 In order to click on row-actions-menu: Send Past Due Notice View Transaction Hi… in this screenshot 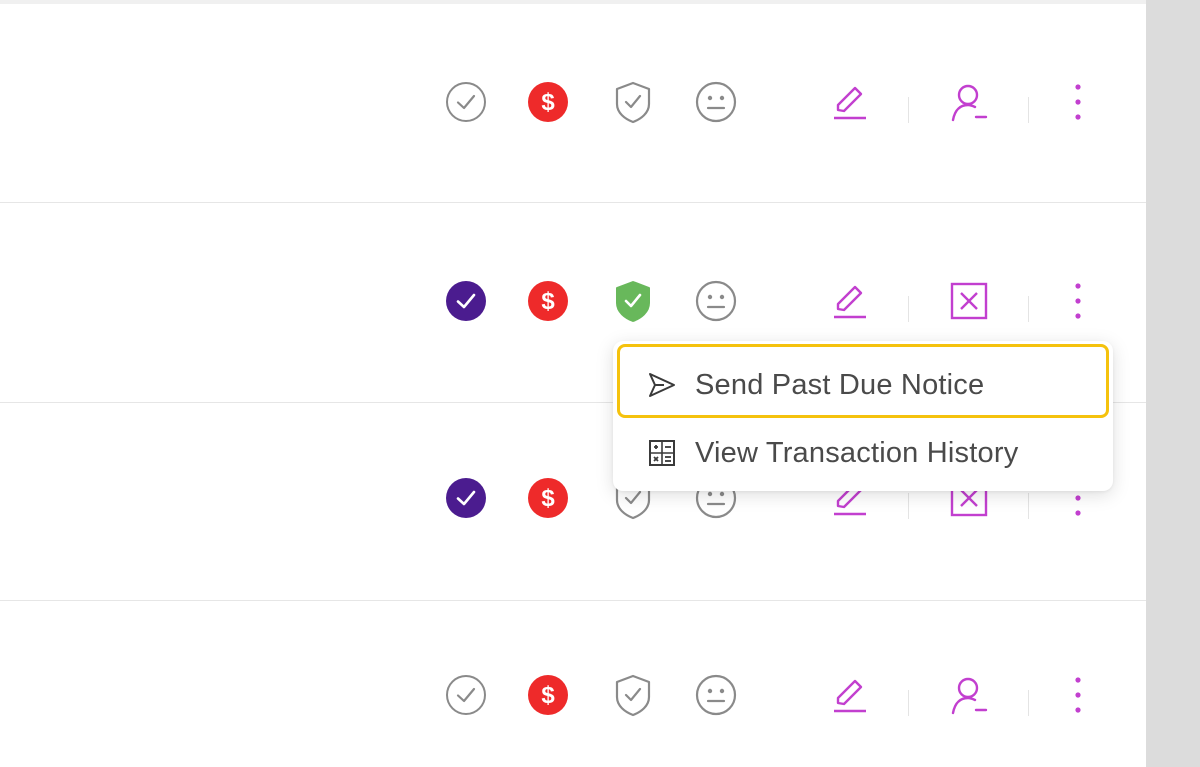, I will do `click(863, 416)`.